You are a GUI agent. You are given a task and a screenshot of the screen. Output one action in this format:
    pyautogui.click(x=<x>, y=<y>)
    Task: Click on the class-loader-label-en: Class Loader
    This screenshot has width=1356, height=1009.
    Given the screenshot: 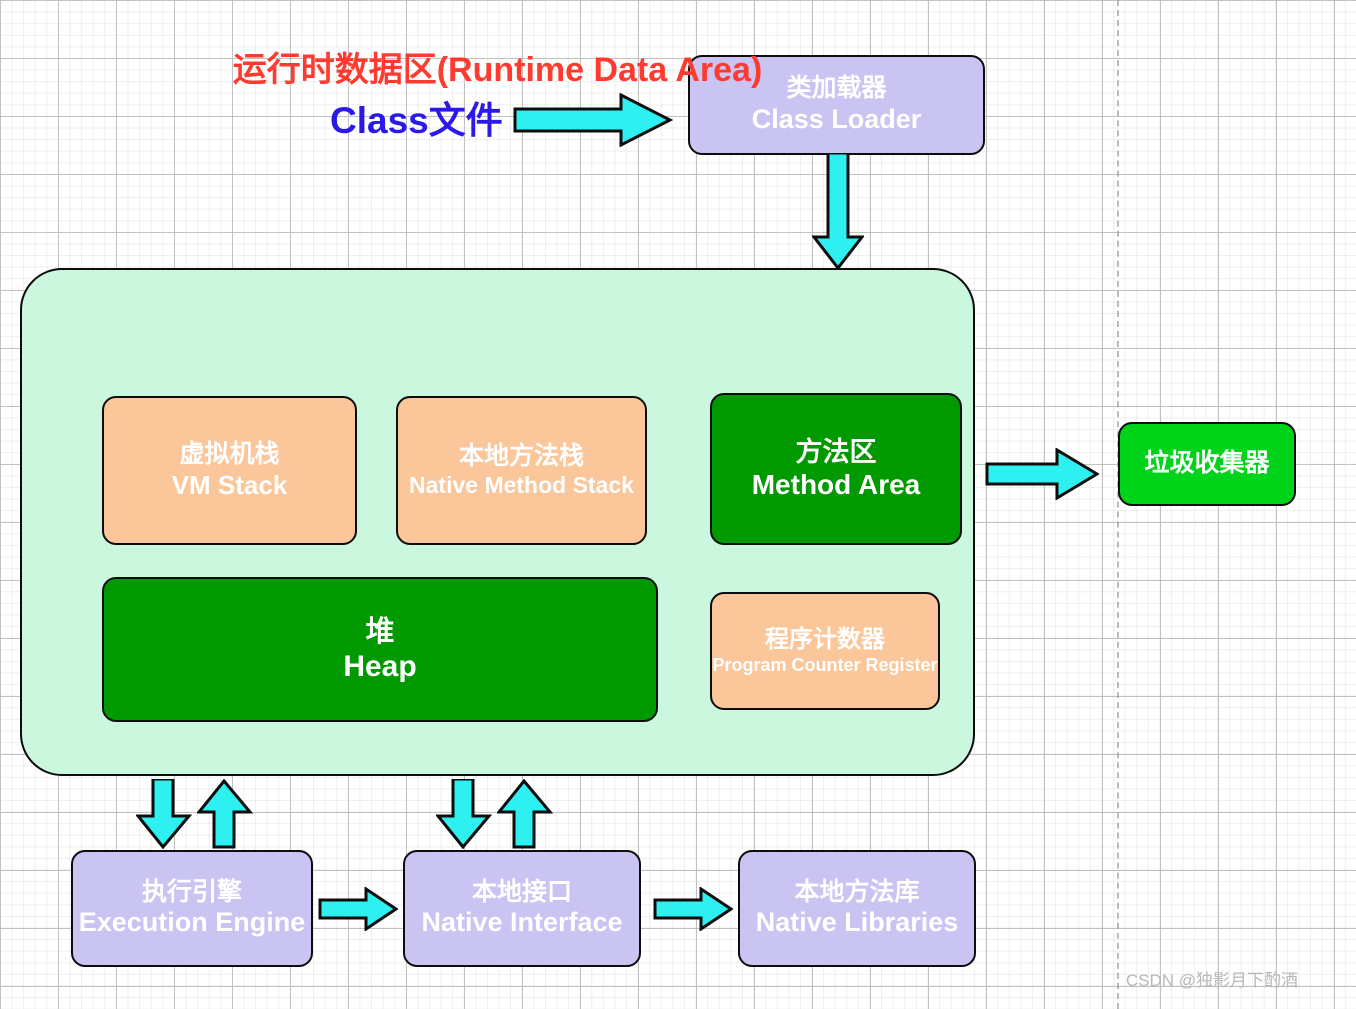 What is the action you would take?
    pyautogui.click(x=836, y=118)
    